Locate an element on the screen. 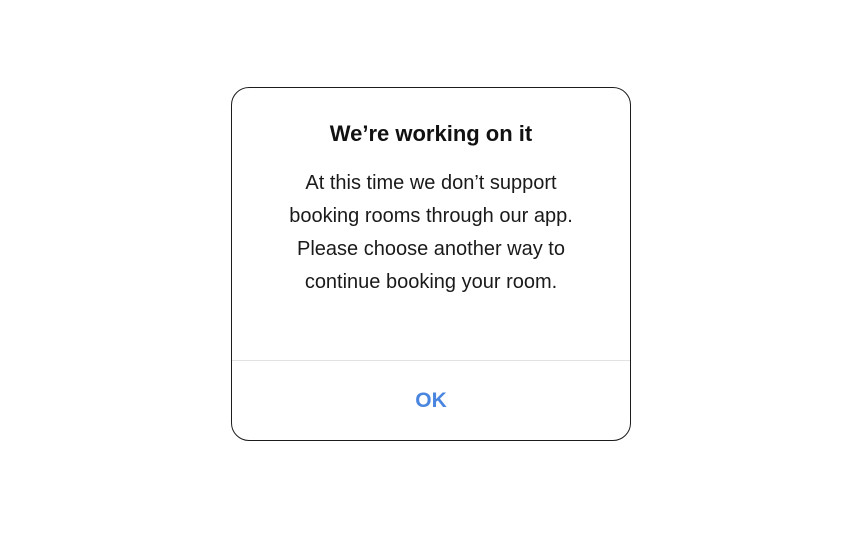  dialog-message-line: booking rooms through our app. is located at coordinates (431, 216).